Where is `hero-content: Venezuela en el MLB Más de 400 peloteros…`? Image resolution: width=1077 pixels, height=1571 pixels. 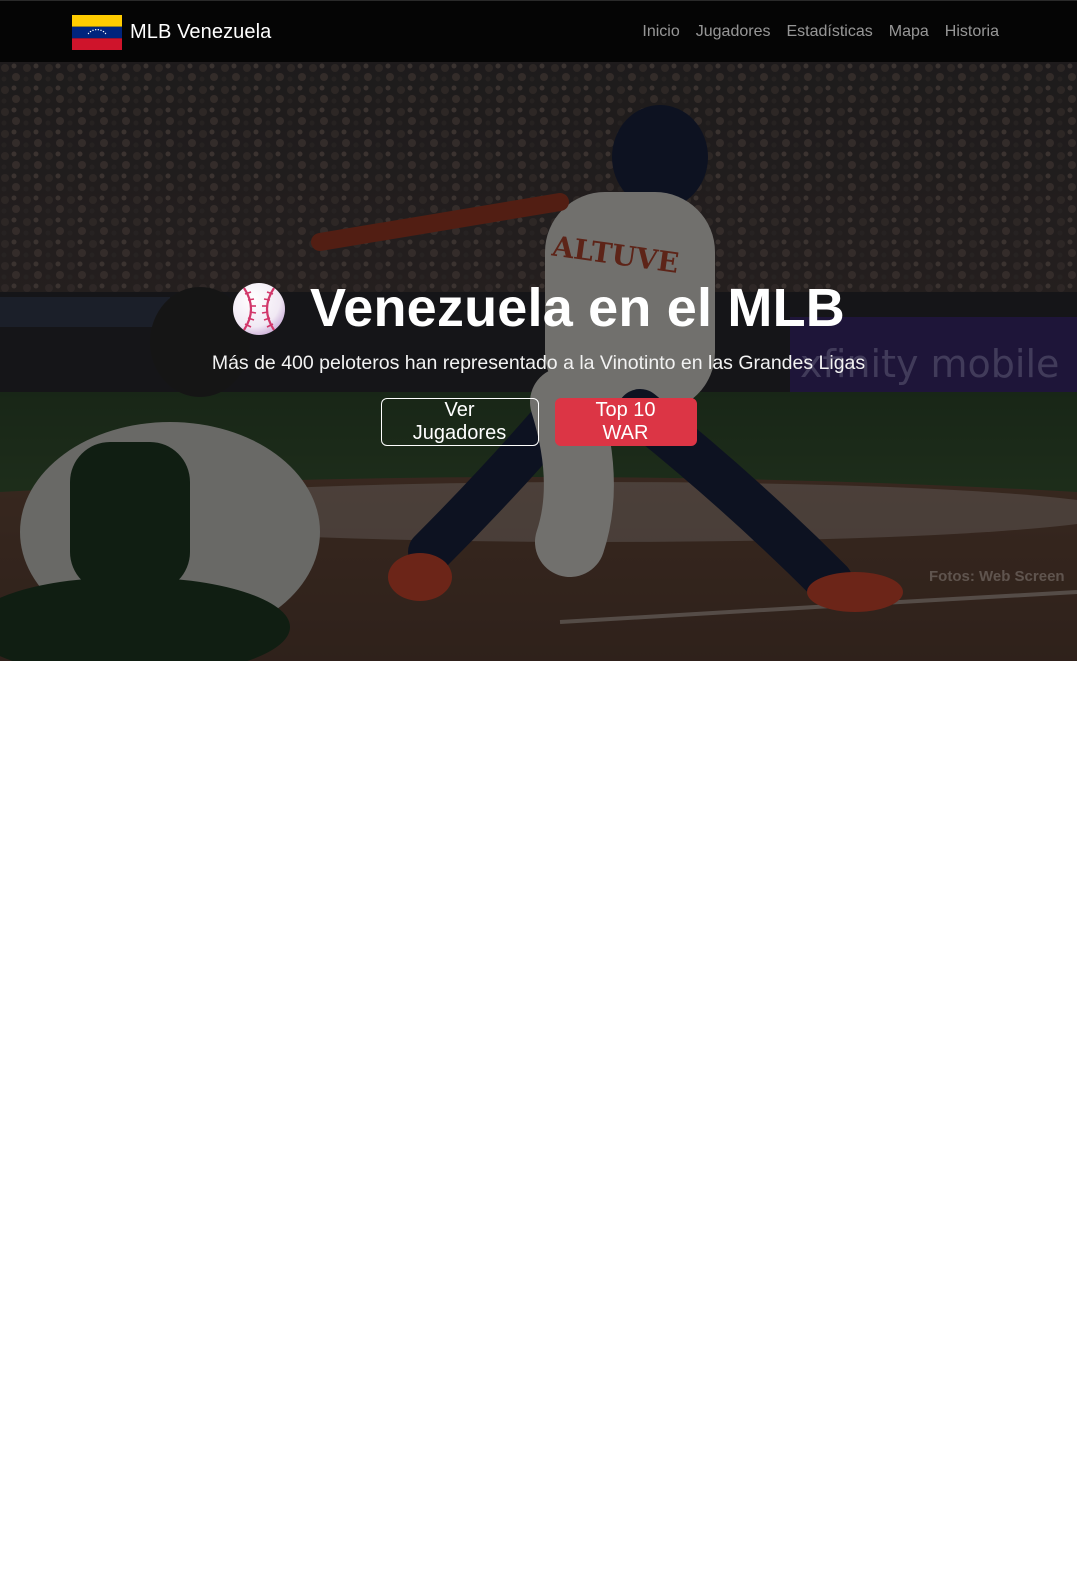 hero-content: Venezuela en el MLB Más de 400 peloteros… is located at coordinates (538, 360).